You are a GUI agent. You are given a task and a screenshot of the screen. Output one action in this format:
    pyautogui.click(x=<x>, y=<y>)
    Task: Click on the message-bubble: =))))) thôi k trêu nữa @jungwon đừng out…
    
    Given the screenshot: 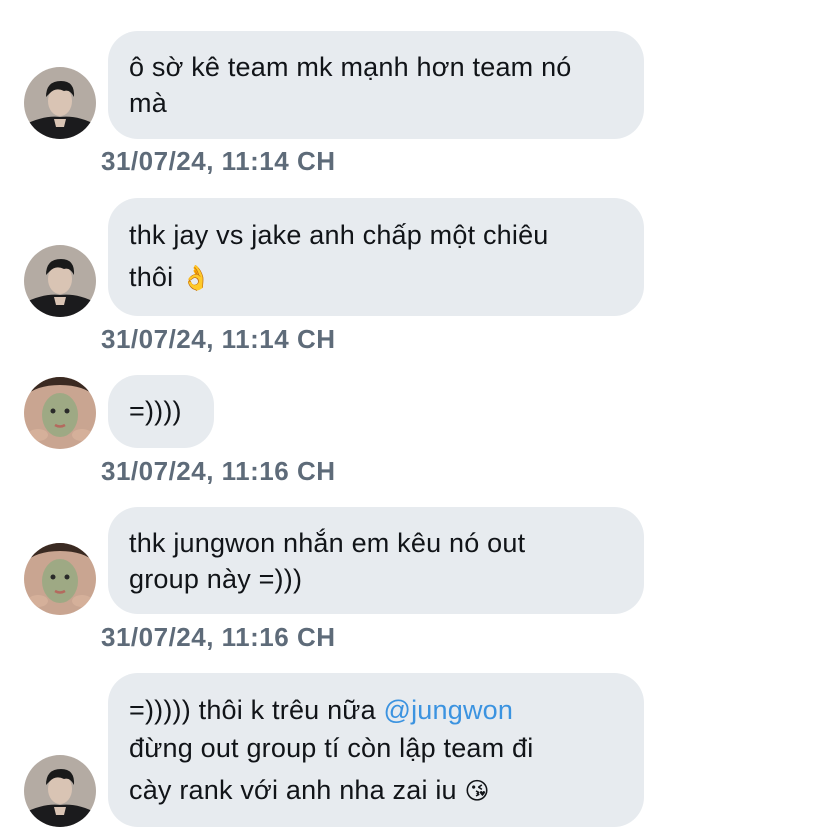 What is the action you would take?
    pyautogui.click(x=376, y=750)
    